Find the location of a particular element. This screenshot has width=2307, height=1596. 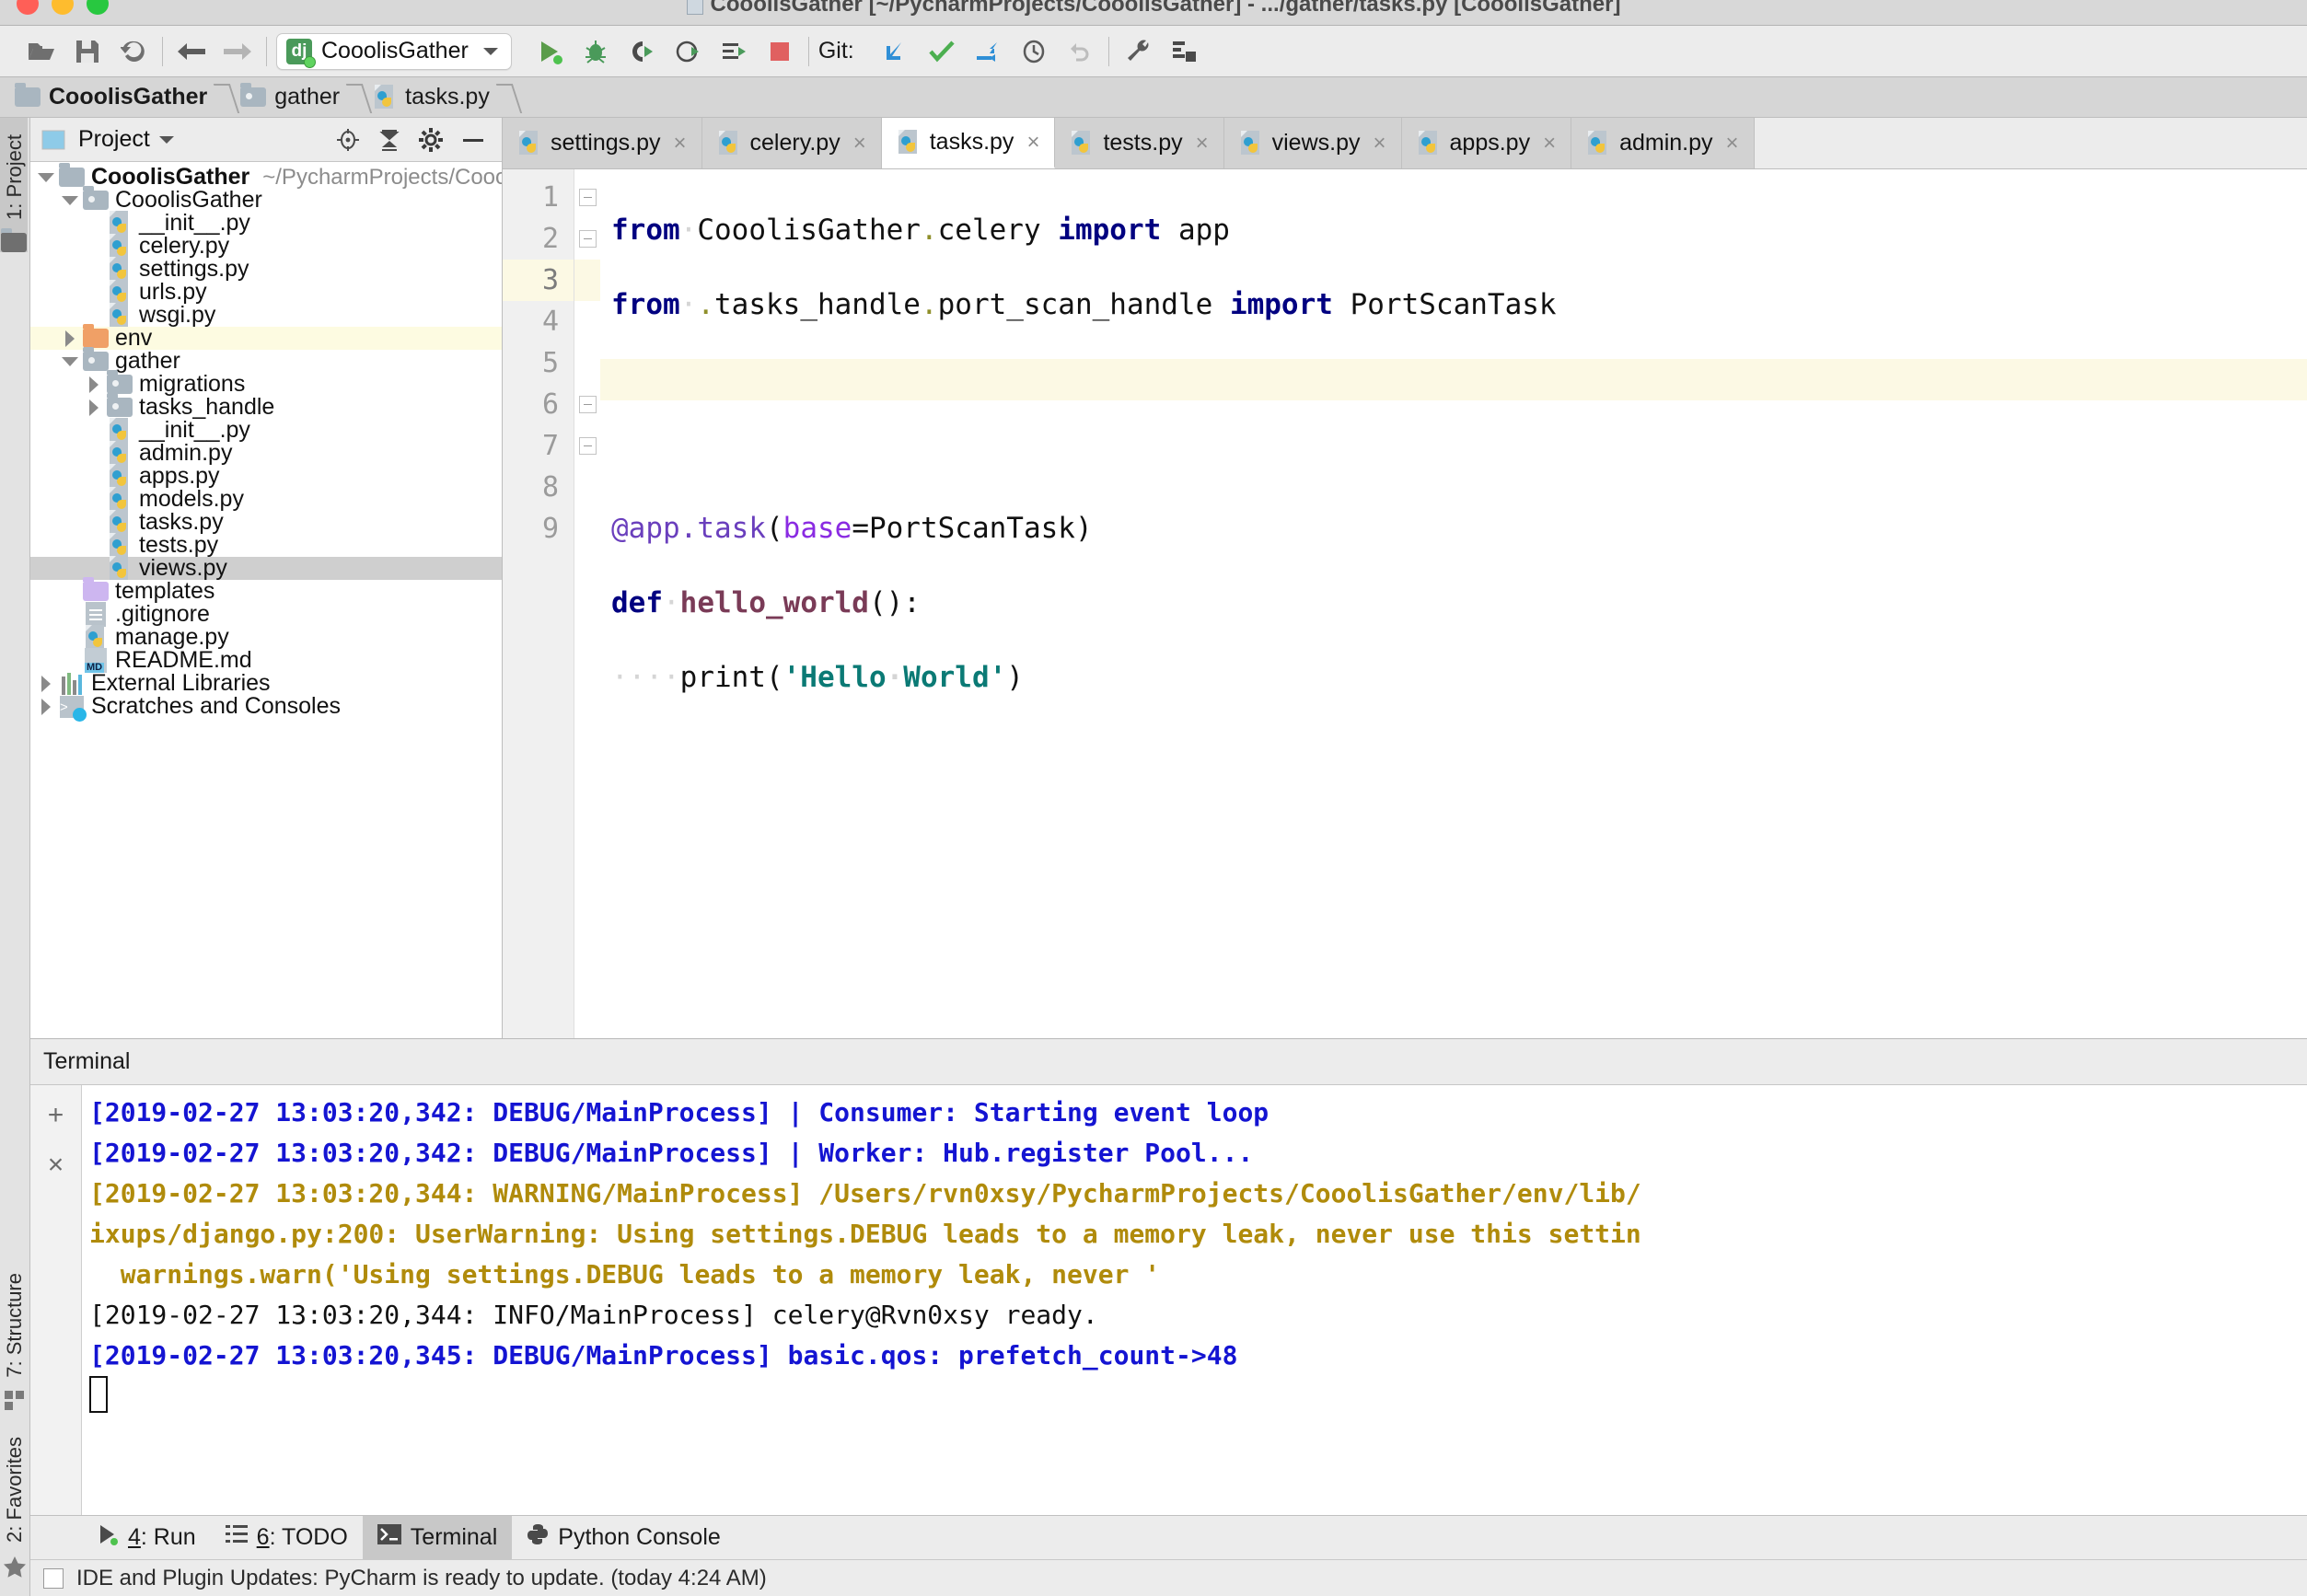

editor-tab-tests-py: tests.py × is located at coordinates (1139, 143).